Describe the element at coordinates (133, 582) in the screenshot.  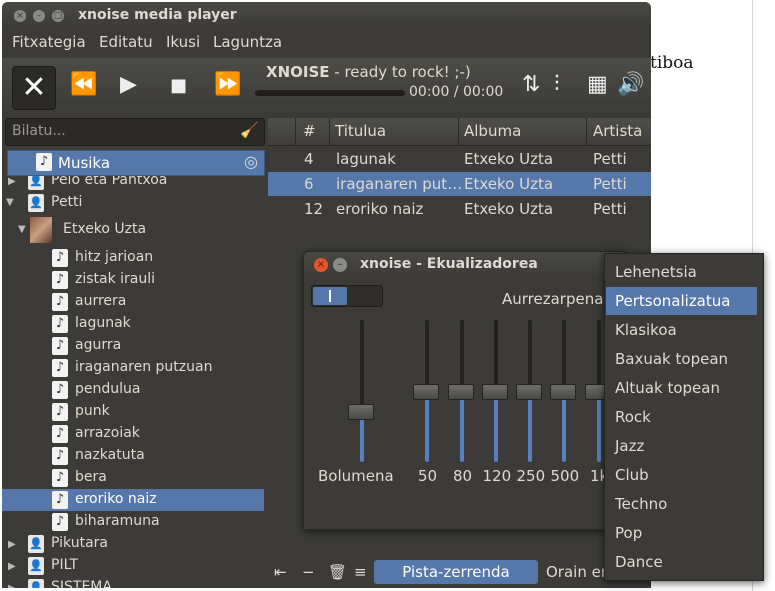
I see `tree-artist: ▶ 👤 SISTEMA` at that location.